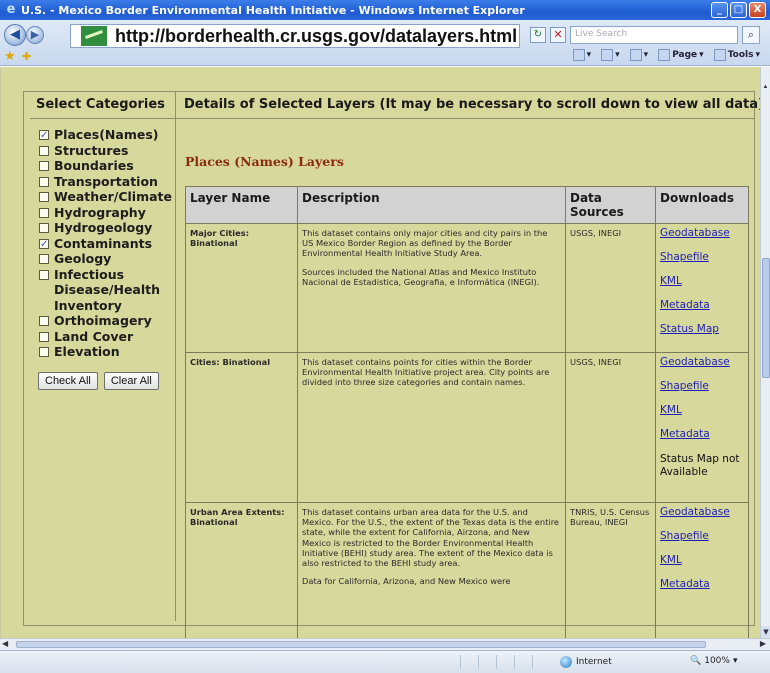  I want to click on status-panes, so click(505, 662).